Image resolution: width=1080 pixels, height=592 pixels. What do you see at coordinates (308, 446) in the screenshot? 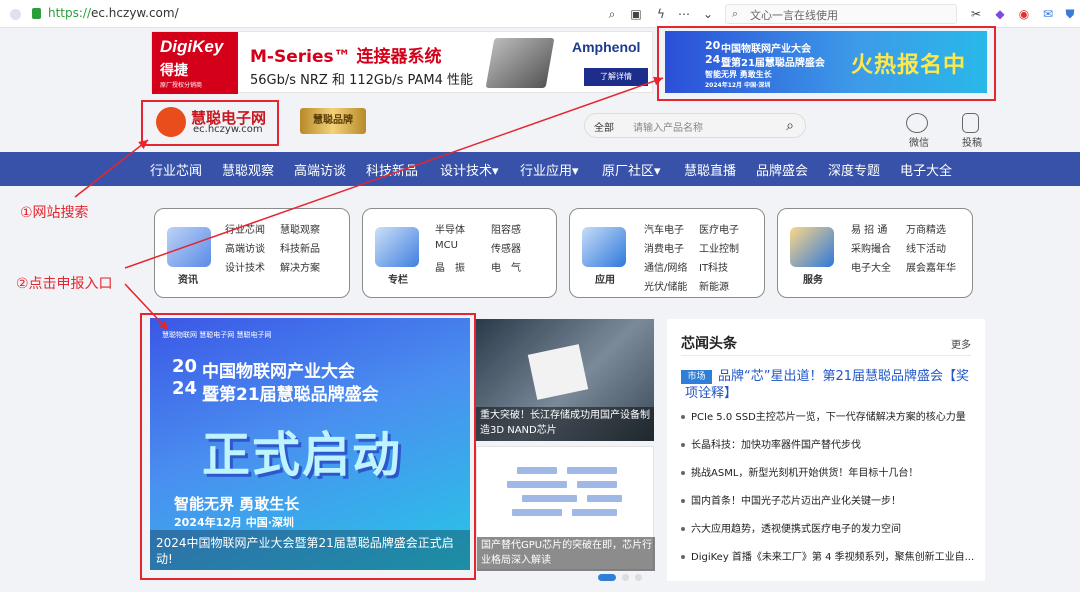
I see `signup-entry-highlight-main` at bounding box center [308, 446].